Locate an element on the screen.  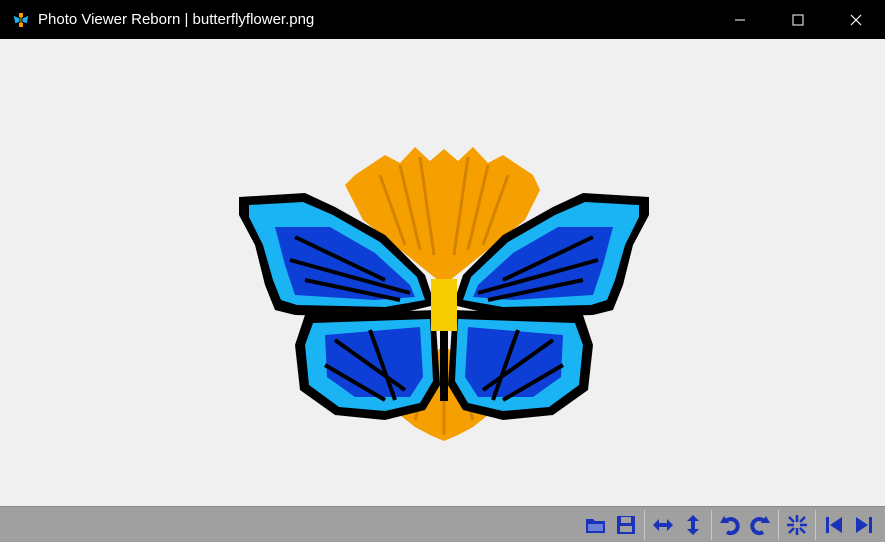
minimize-icon is located at coordinates (740, 19).